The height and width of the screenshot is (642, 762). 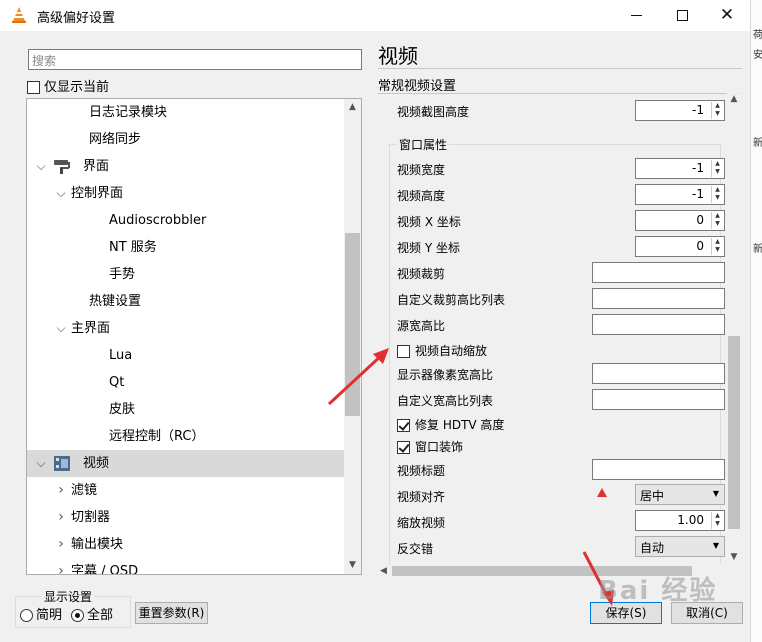 I want to click on close-button: ✕, so click(x=727, y=15).